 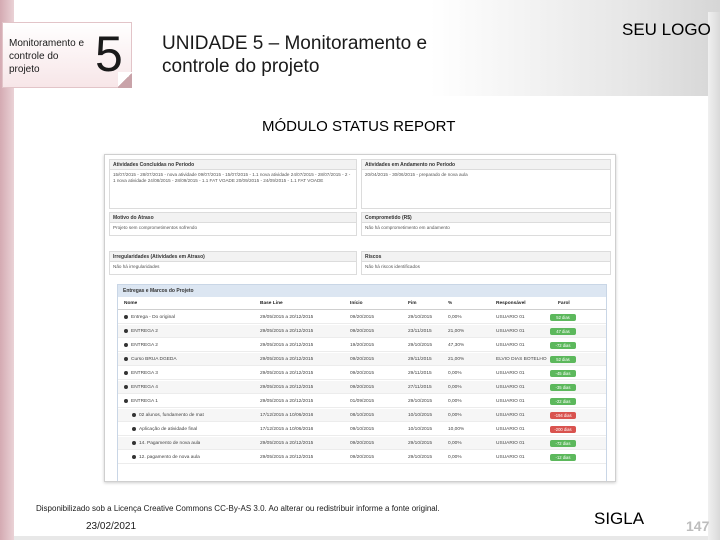 I want to click on panel-title: Atividades em Andamento no Período, so click(x=486, y=165).